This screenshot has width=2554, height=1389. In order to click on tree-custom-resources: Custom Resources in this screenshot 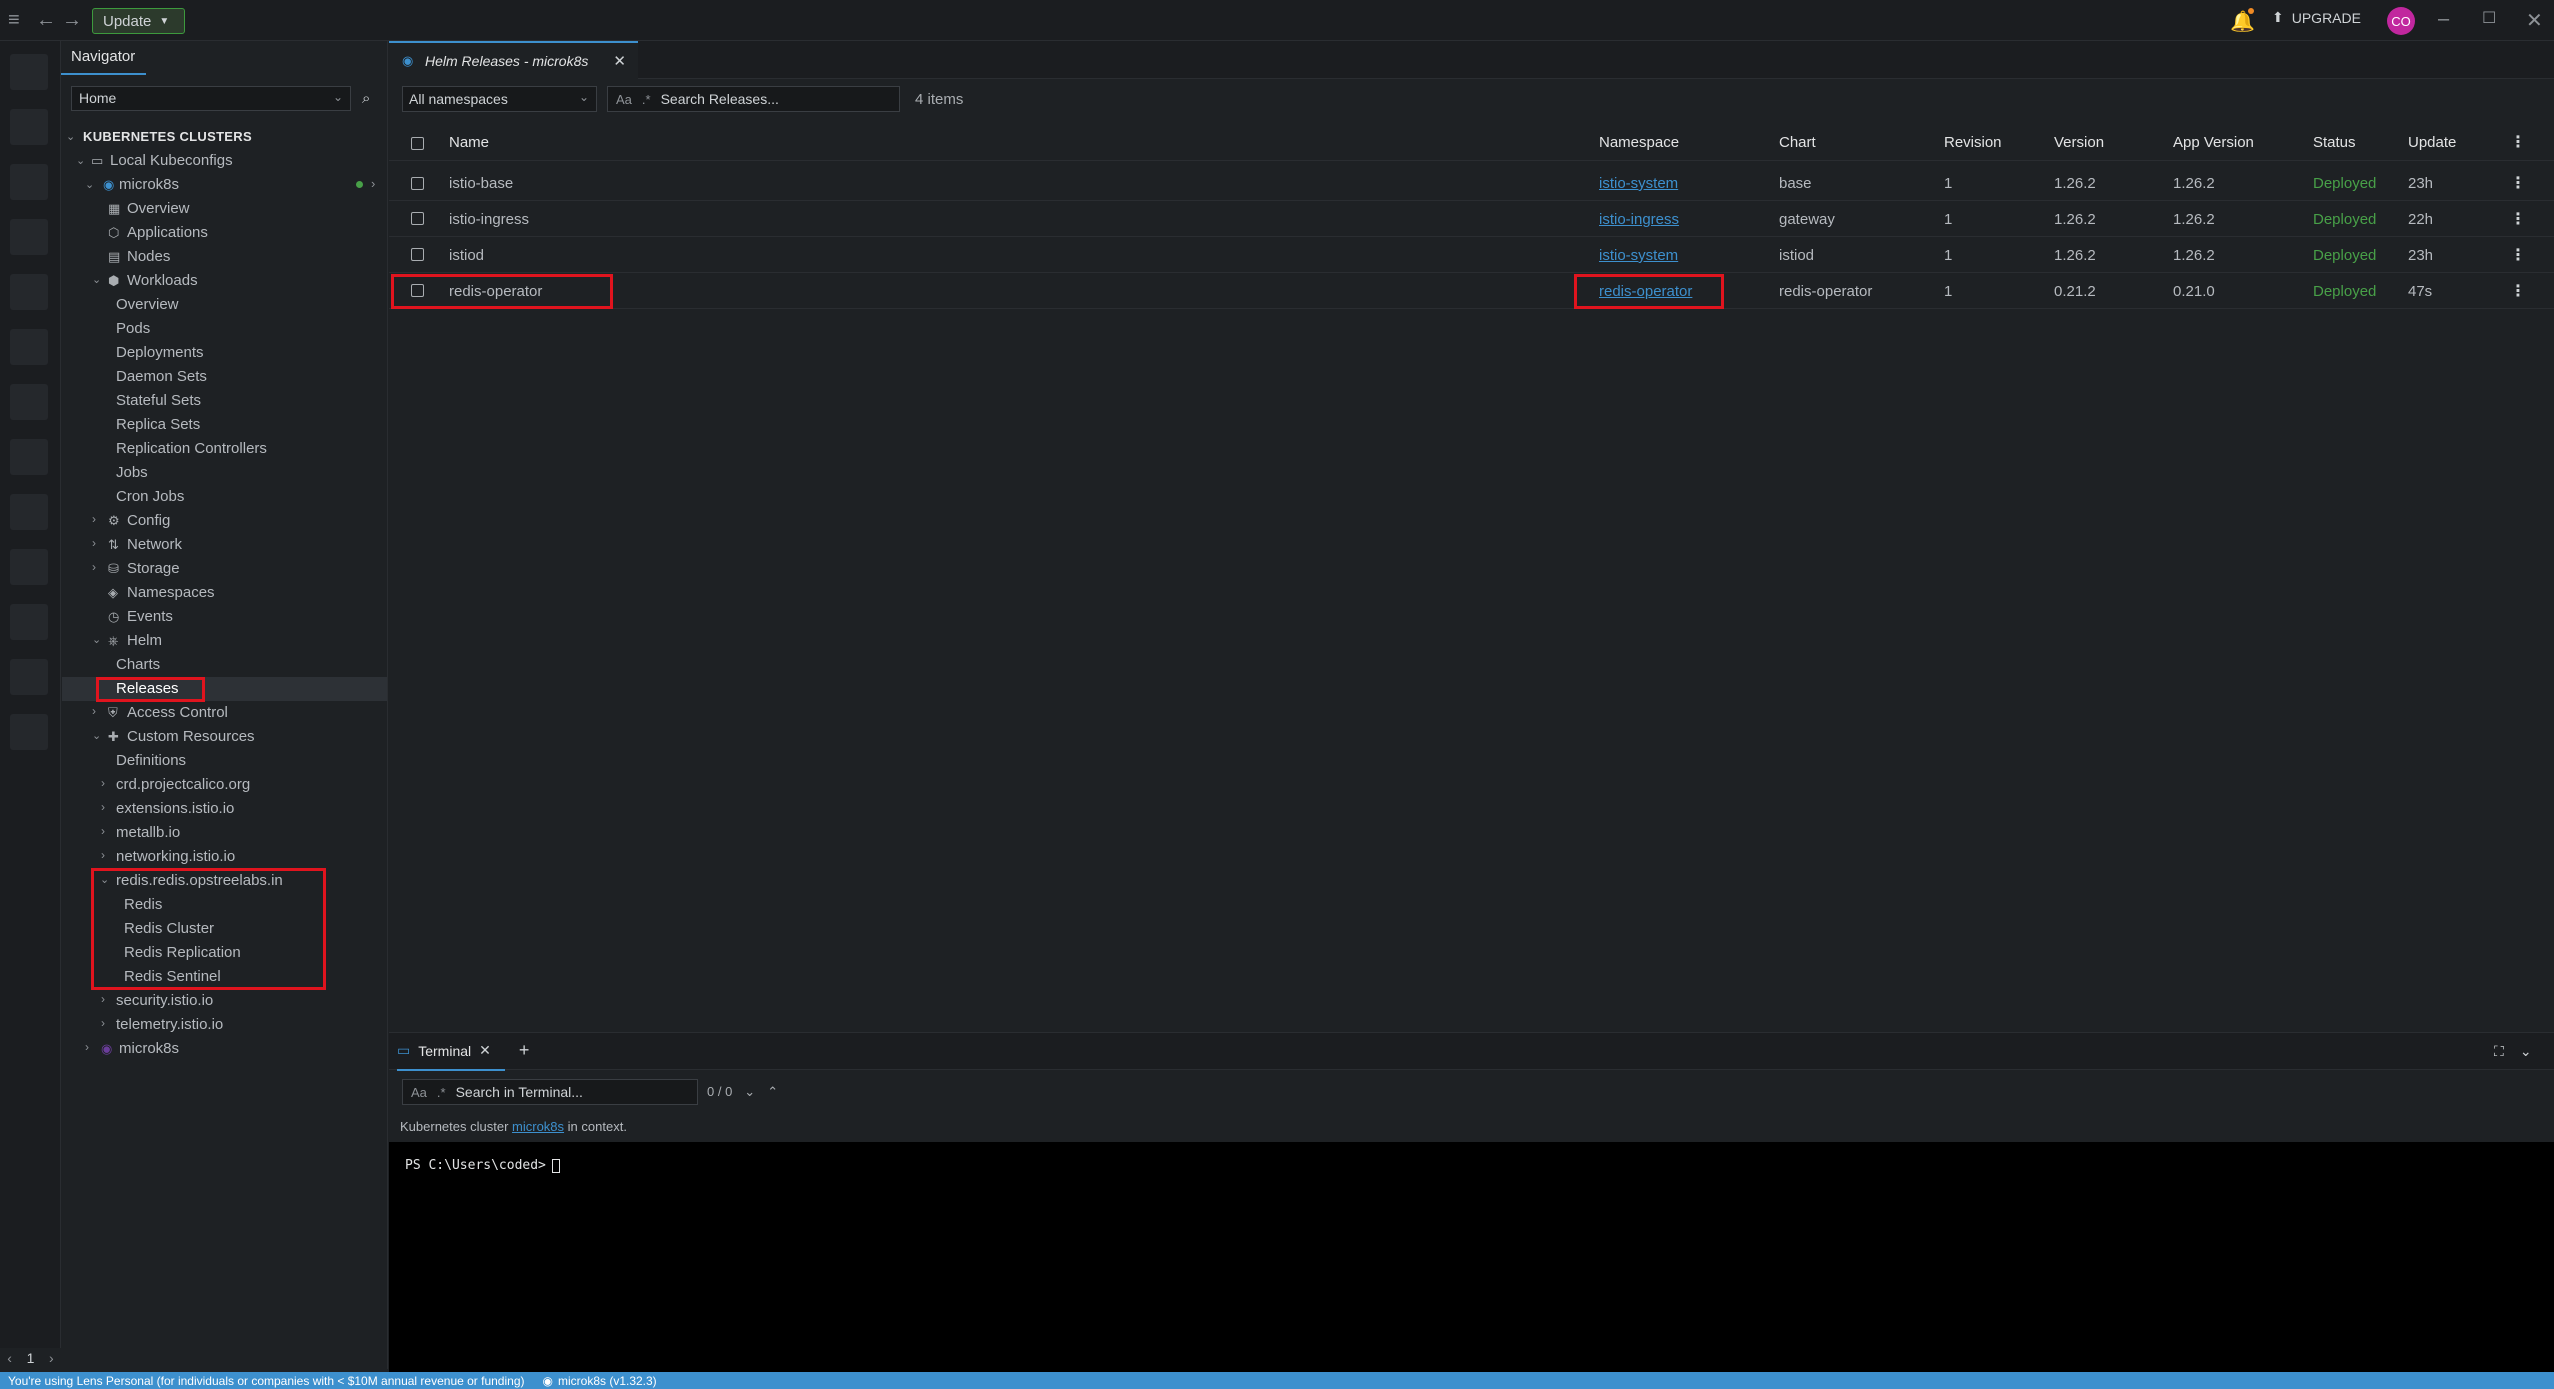, I will do `click(191, 736)`.